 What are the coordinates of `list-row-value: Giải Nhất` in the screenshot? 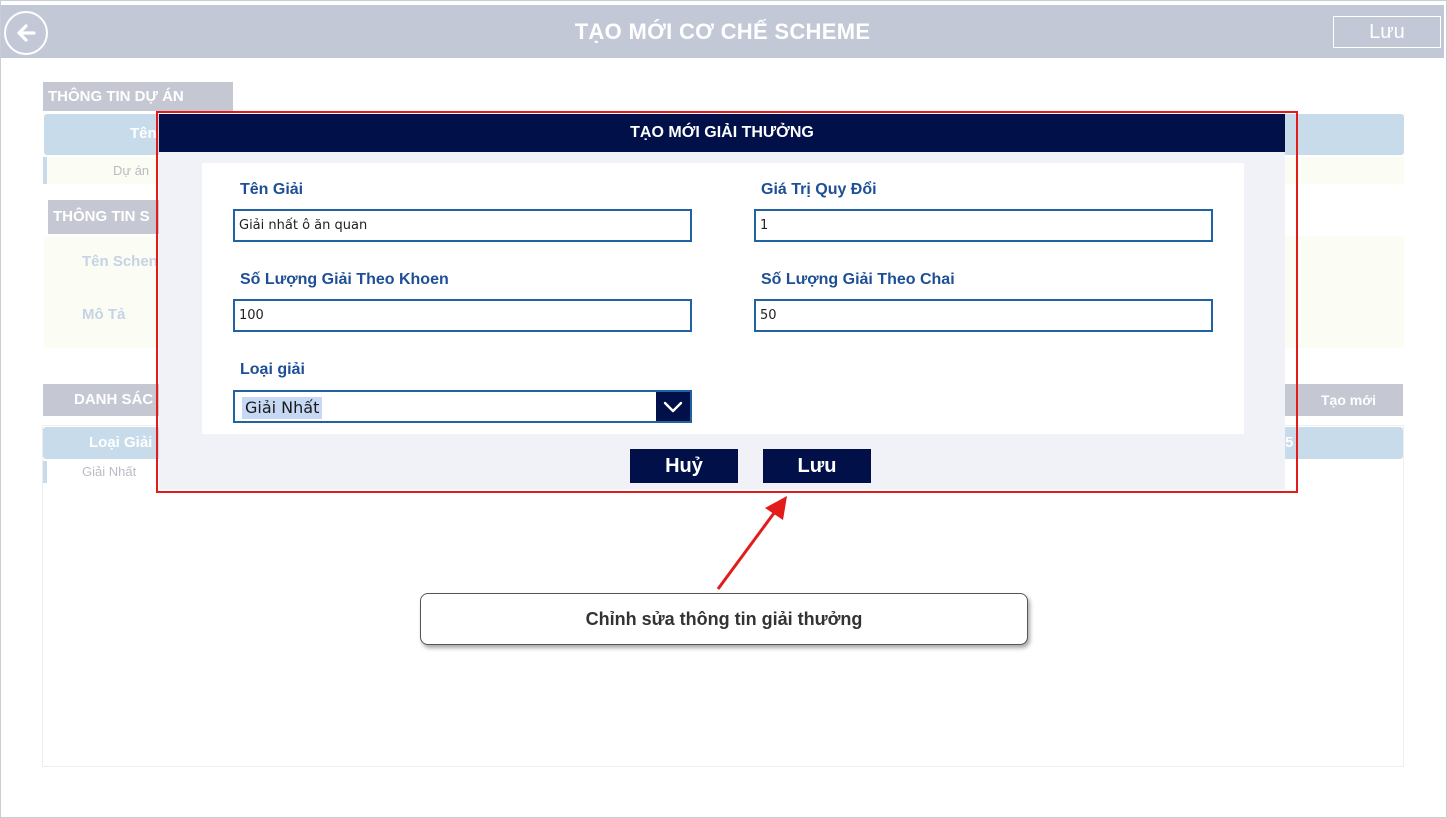 It's located at (109, 471).